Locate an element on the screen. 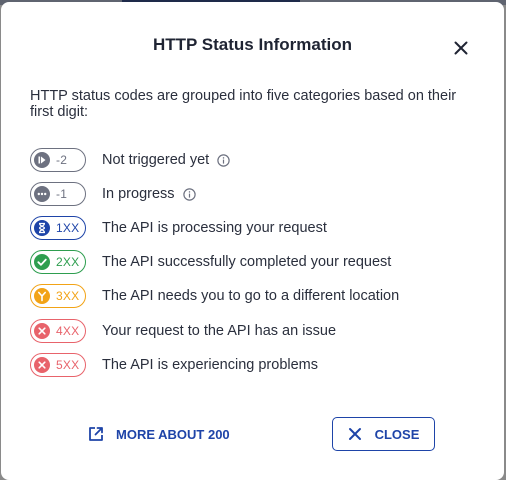 The height and width of the screenshot is (480, 506). status-code: -1 is located at coordinates (62, 194).